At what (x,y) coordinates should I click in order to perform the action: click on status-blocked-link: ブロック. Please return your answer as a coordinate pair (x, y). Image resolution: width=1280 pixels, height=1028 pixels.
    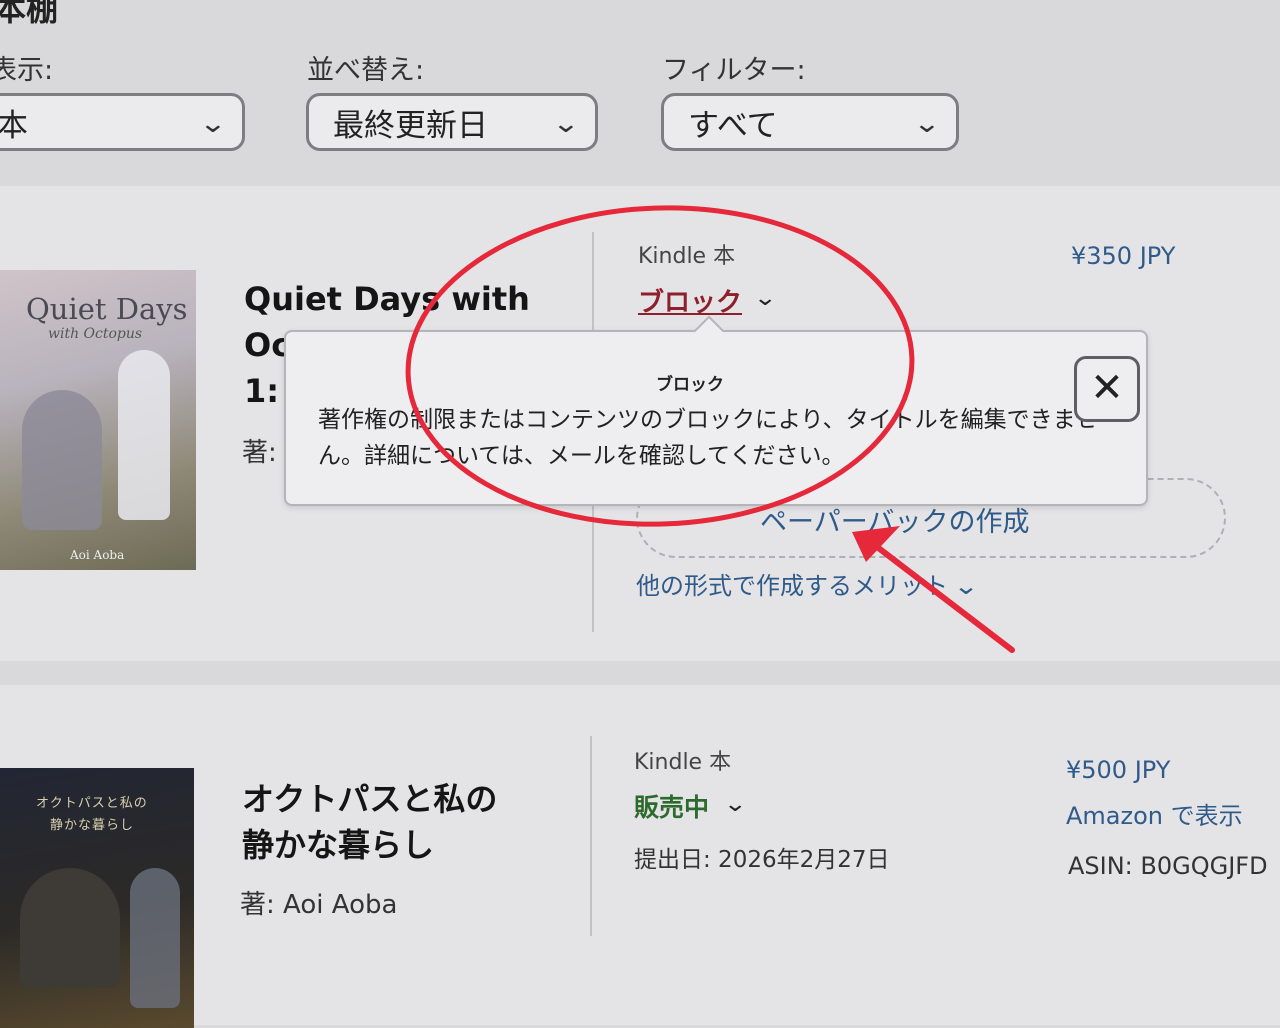
    Looking at the image, I should click on (690, 300).